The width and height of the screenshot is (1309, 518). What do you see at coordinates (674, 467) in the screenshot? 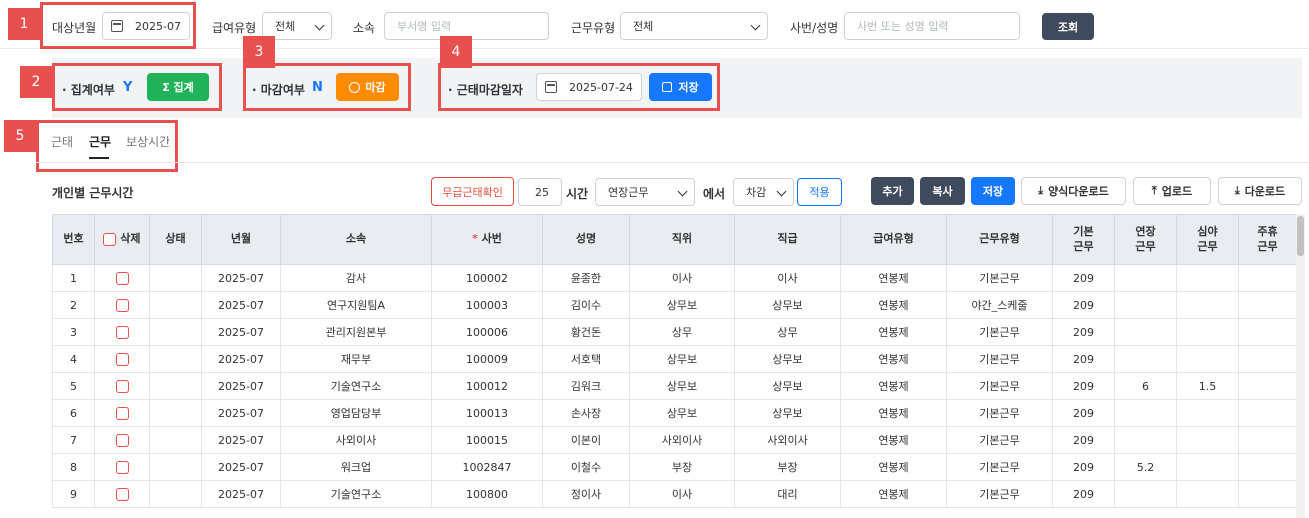
I see `table-row: 8 2025-07 워크업 1002847 이철수 부장 부장 연봉제 기본근무 209 5.2` at bounding box center [674, 467].